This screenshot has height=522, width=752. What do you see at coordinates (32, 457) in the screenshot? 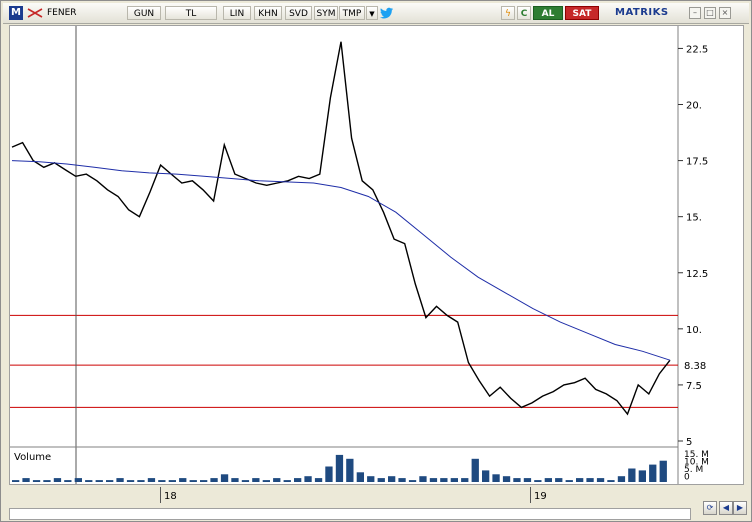
I see `volume-label: Volume` at bounding box center [32, 457].